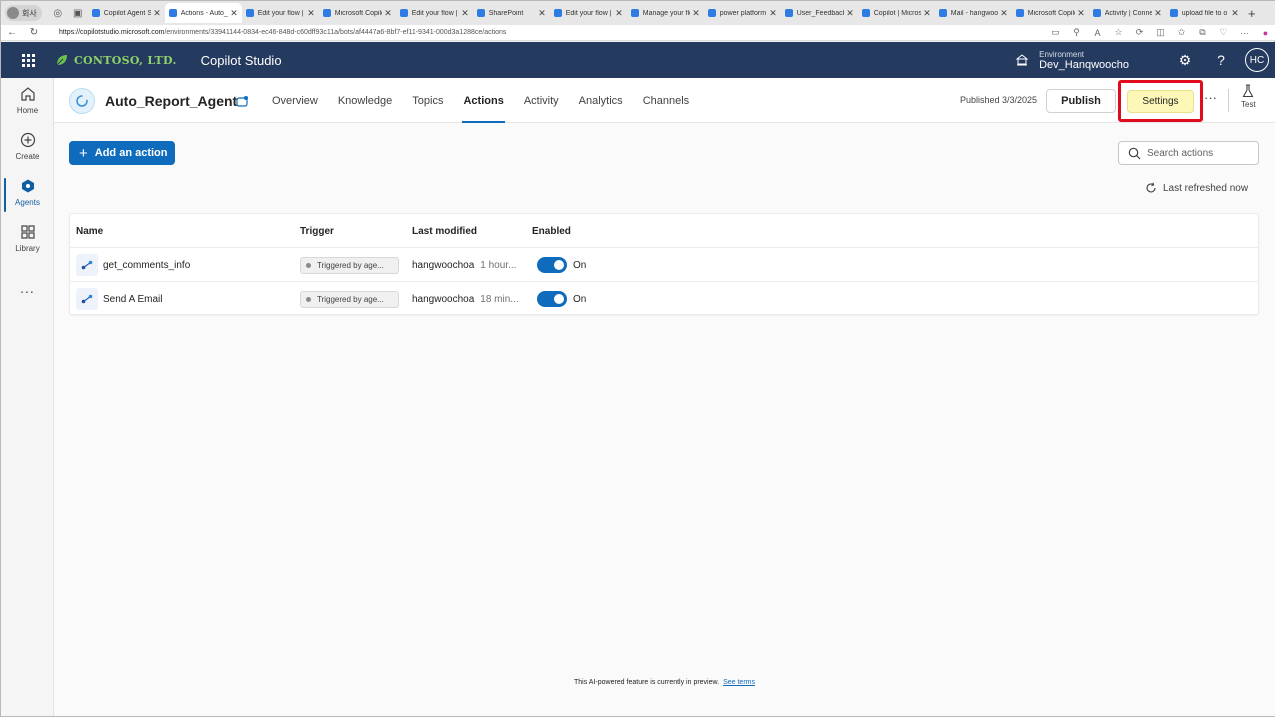 Image resolution: width=1275 pixels, height=717 pixels. What do you see at coordinates (1181, 32) in the screenshot?
I see `favorites-icon: ✩` at bounding box center [1181, 32].